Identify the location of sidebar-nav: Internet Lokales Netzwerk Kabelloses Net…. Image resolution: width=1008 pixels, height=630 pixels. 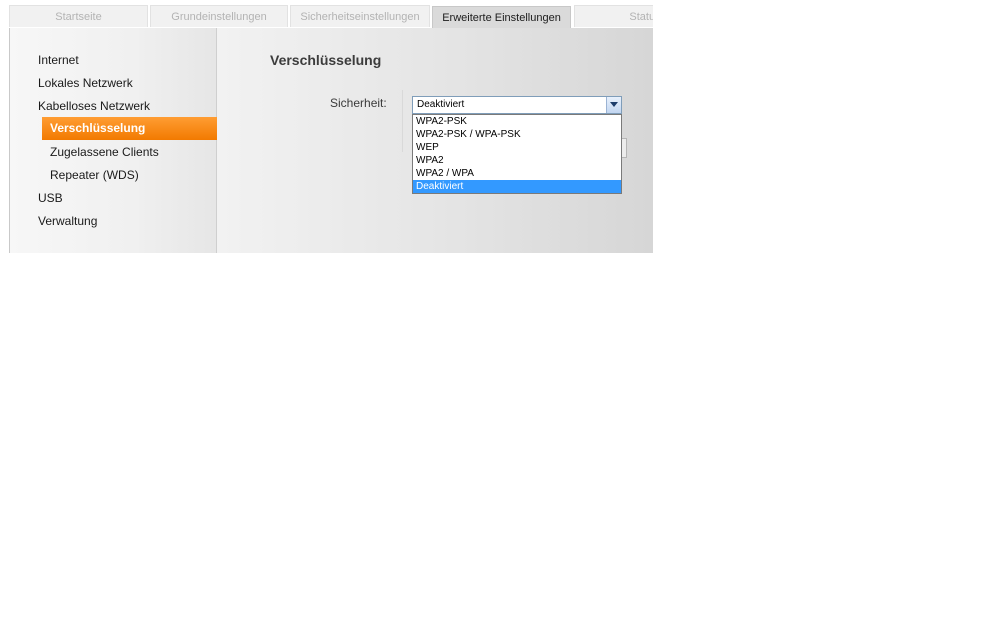
(116, 140).